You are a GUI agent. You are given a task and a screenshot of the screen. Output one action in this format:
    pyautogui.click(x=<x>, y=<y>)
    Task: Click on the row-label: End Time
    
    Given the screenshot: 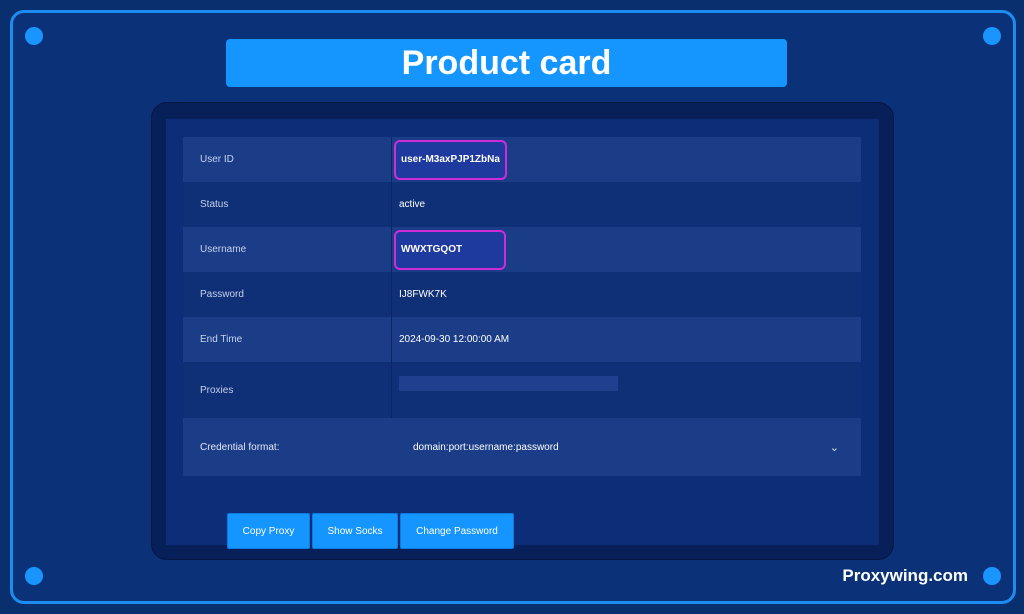 What is the action you would take?
    pyautogui.click(x=287, y=339)
    